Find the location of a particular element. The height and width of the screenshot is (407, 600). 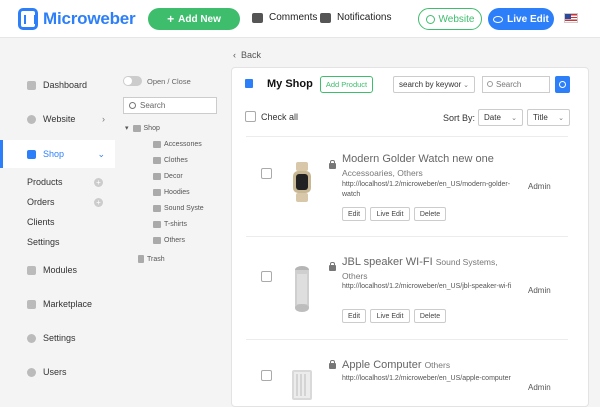

tree-node-trash: Trash is located at coordinates (151, 259).